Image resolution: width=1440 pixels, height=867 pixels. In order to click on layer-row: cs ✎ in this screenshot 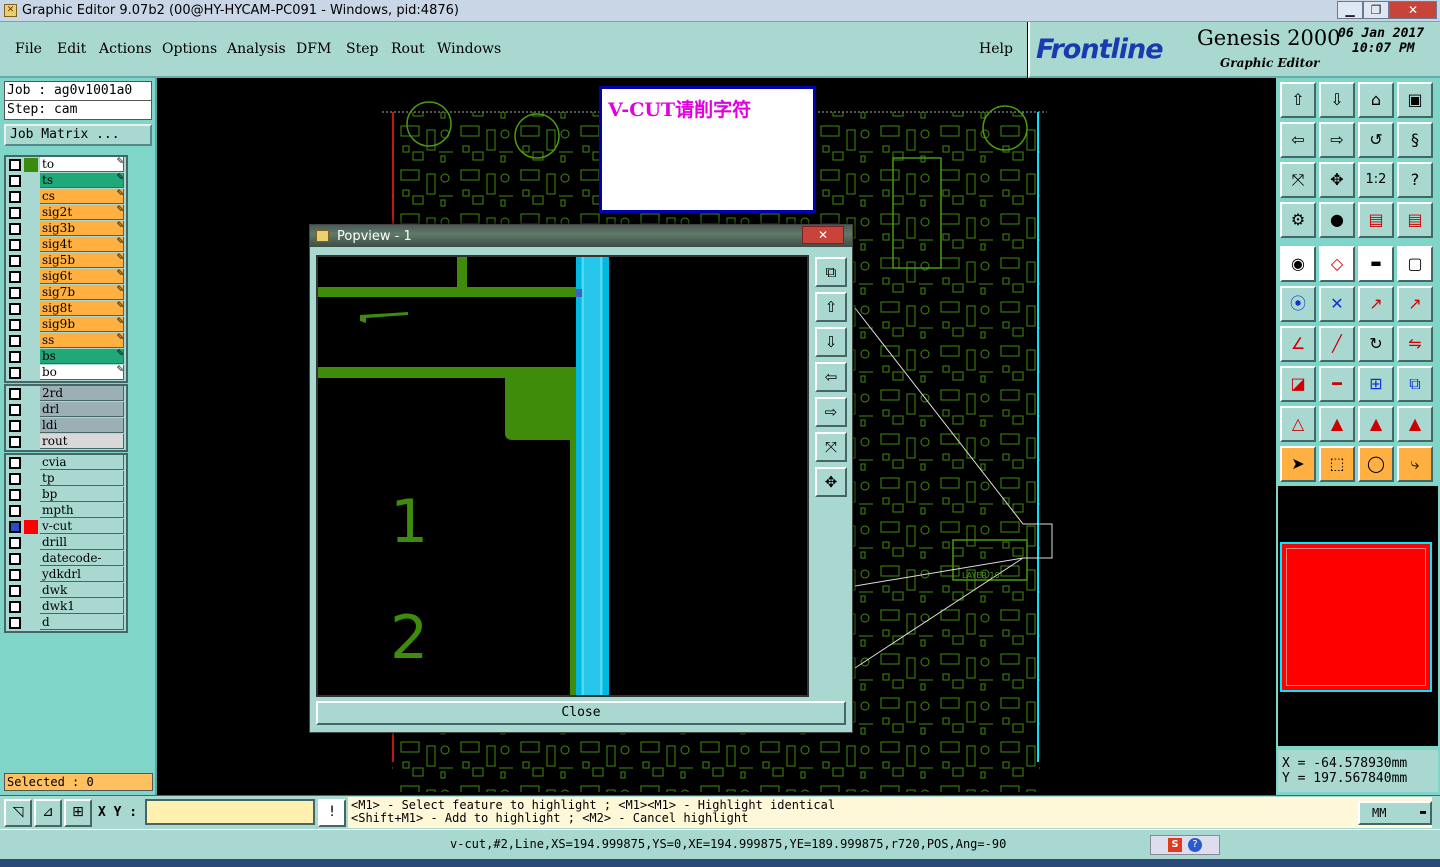, I will do `click(66, 197)`.